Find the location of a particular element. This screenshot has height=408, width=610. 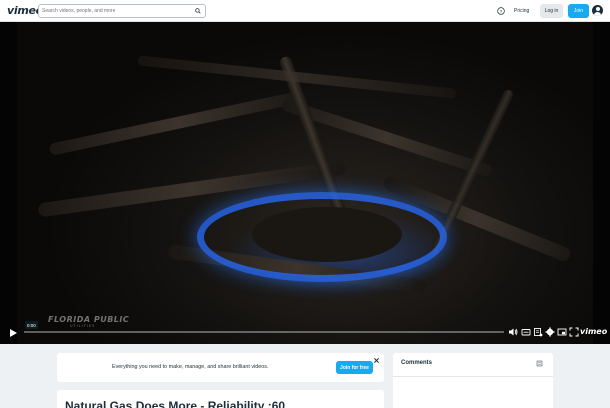

watermark-subtext: UTILITIES is located at coordinates (83, 326).